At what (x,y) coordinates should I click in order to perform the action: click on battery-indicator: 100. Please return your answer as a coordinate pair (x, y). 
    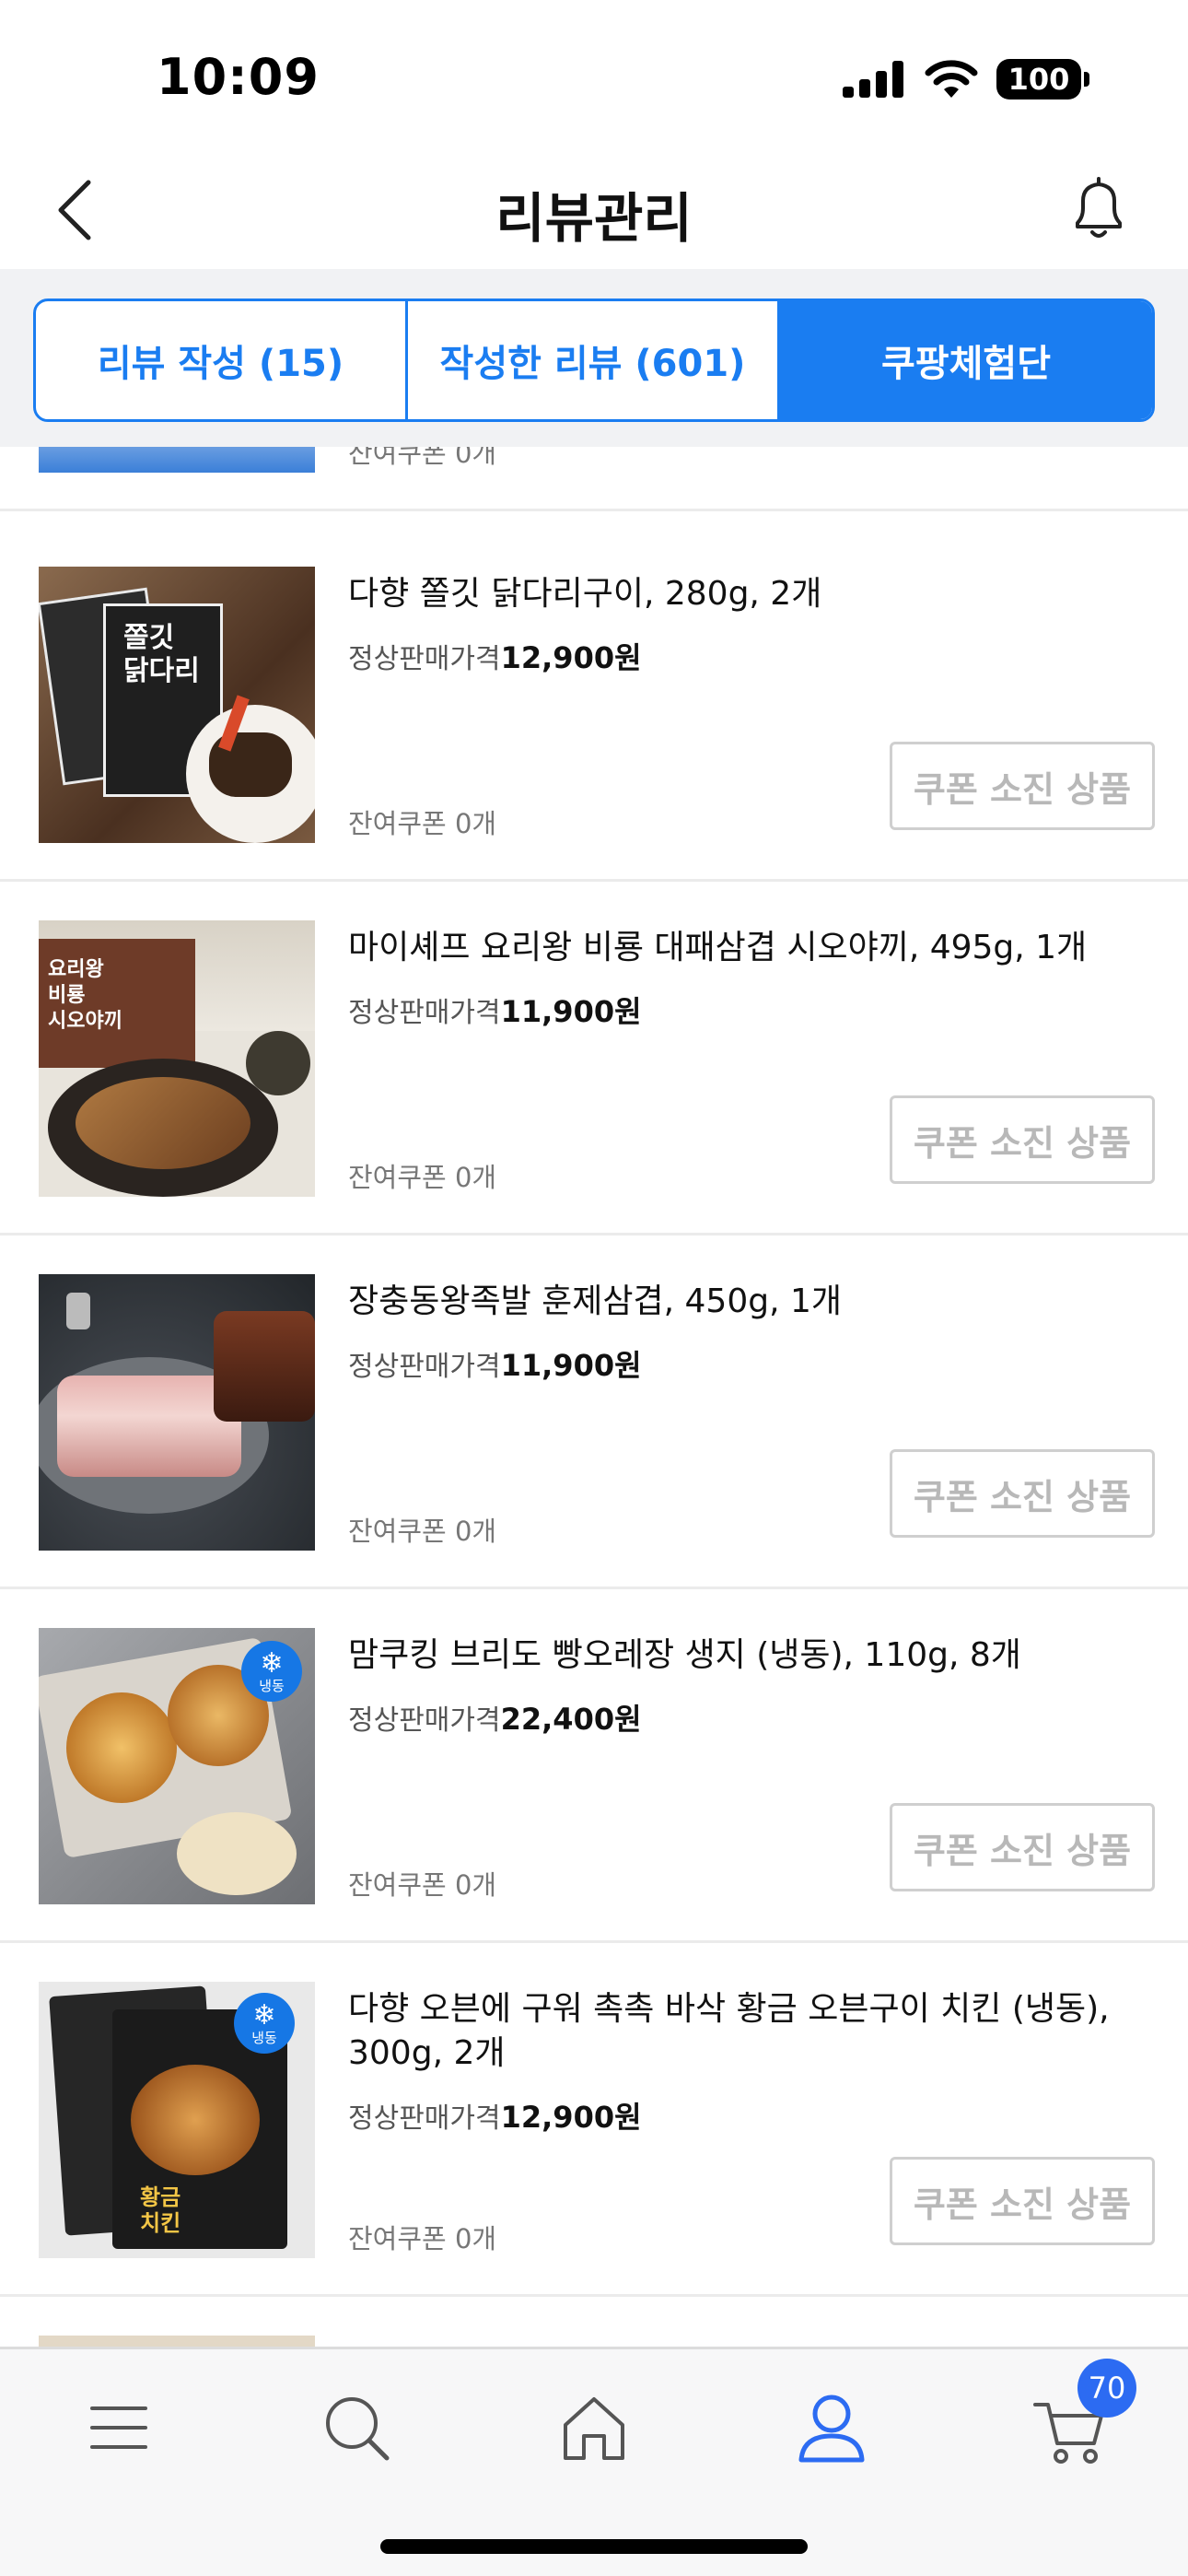
    Looking at the image, I should click on (1038, 79).